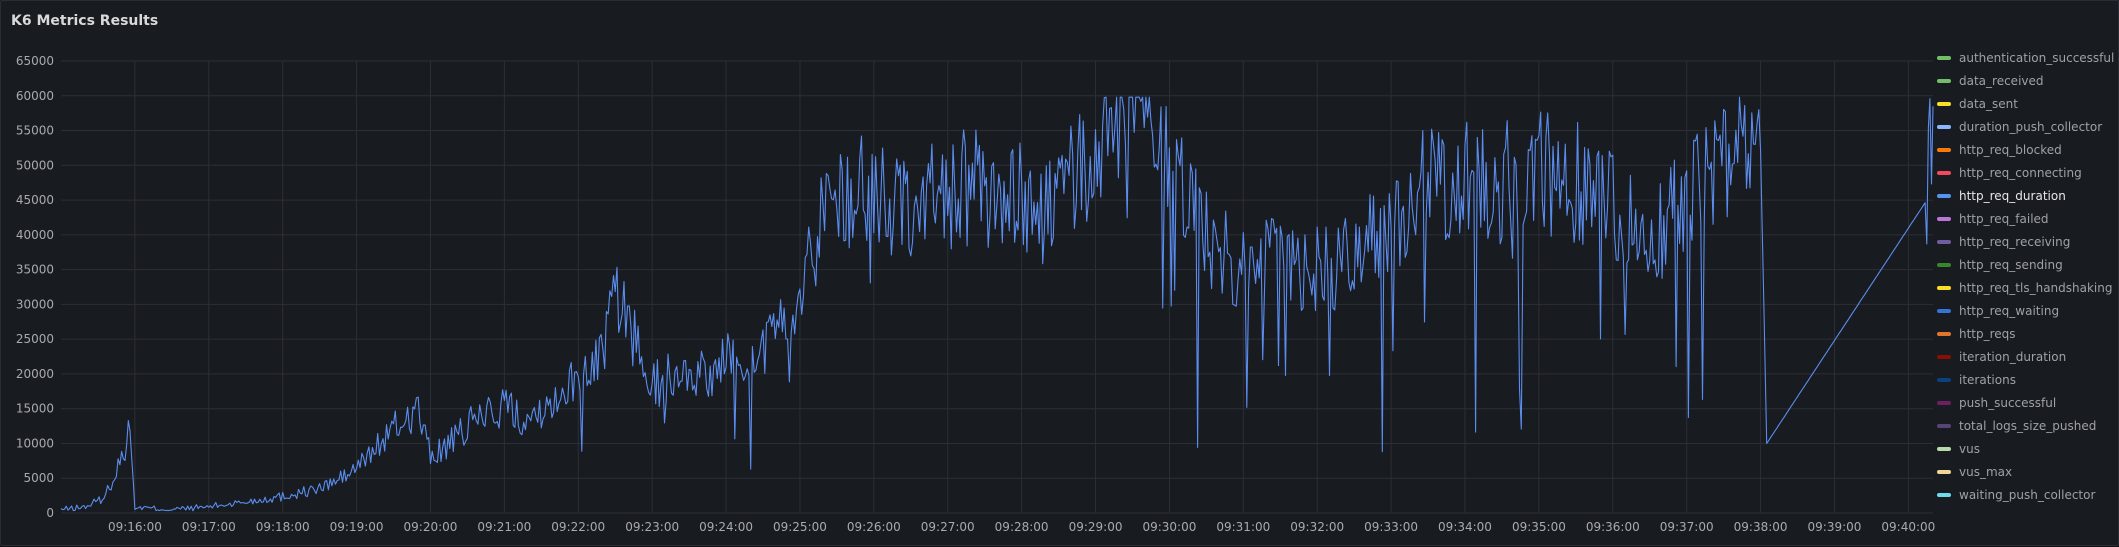  I want to click on legend-label: data_sent, so click(1988, 103).